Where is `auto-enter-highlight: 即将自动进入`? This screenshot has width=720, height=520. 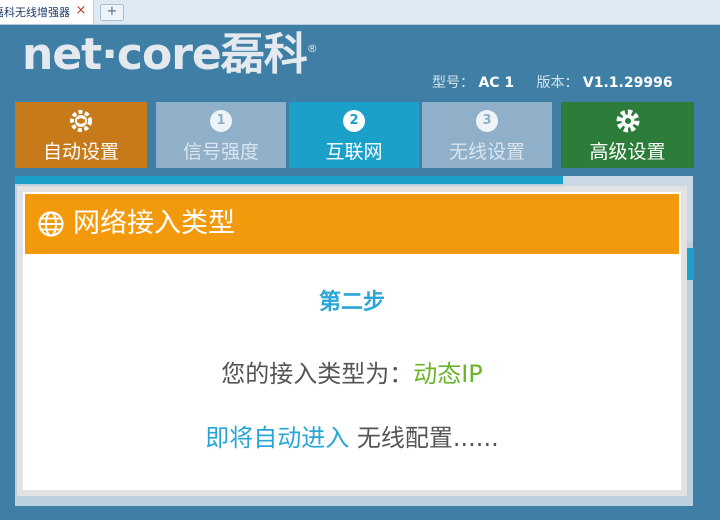
auto-enter-highlight: 即将自动进入 is located at coordinates (277, 438).